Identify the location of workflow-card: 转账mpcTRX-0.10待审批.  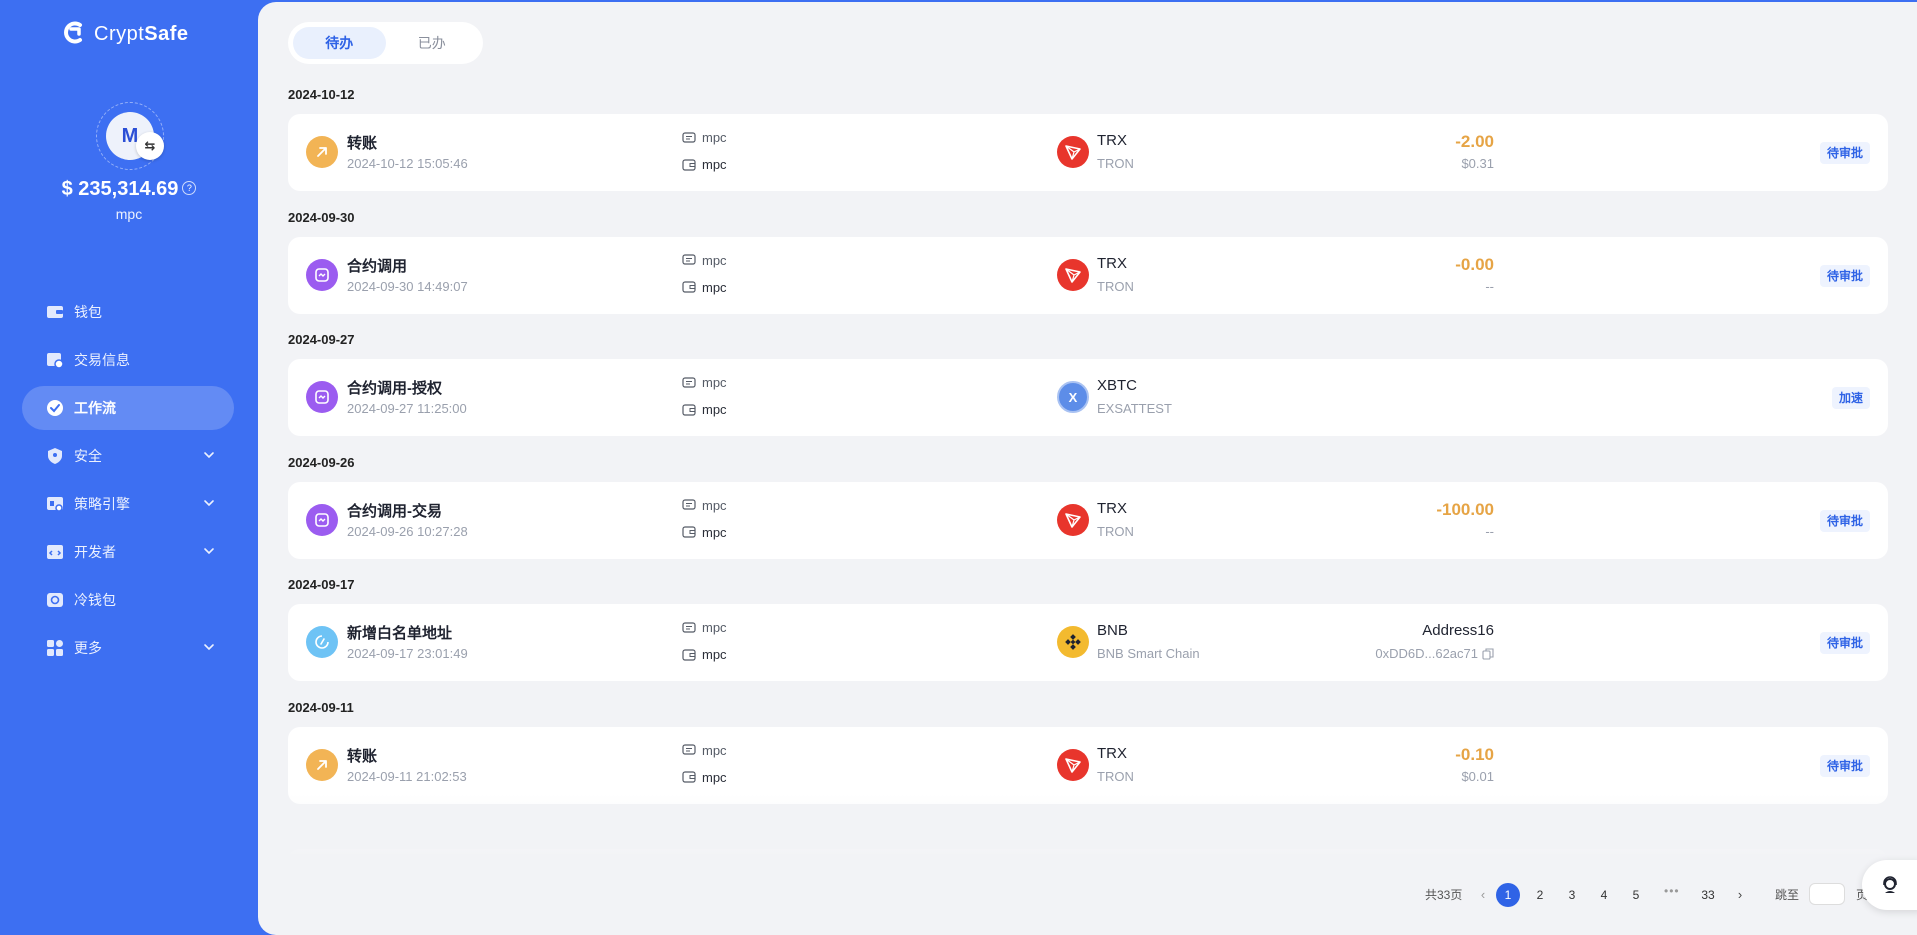
(1088, 851).